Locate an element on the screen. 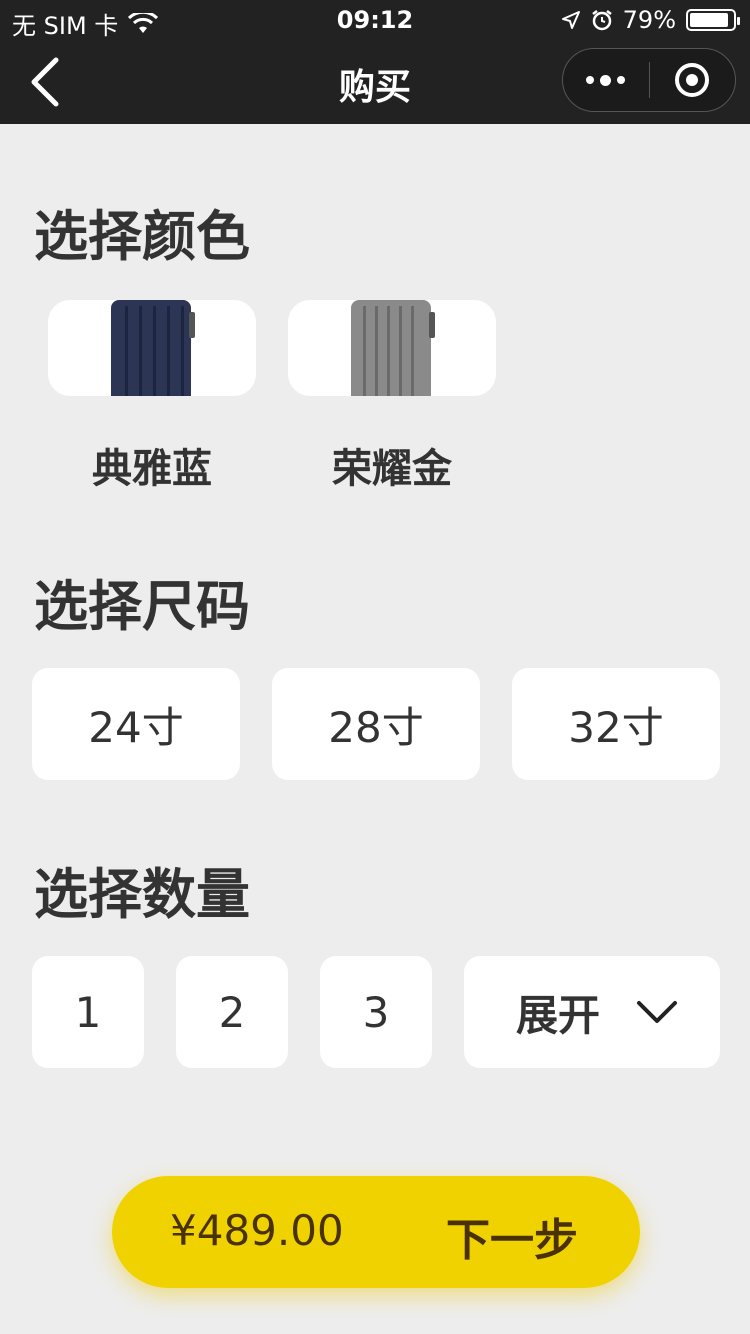 The height and width of the screenshot is (1334, 750). color-option-gold: 荣耀金 is located at coordinates (392, 397).